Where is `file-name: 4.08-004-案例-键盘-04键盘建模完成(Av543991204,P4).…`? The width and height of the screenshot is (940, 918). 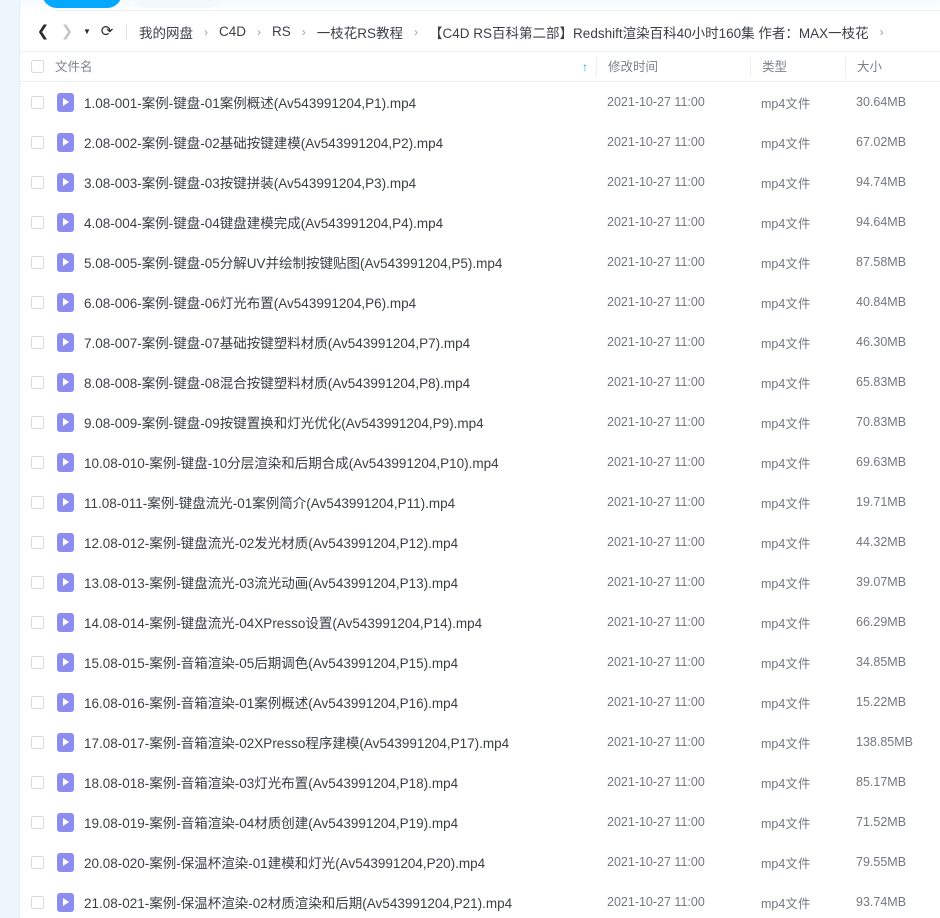
file-name: 4.08-004-案例-键盘-04键盘建模完成(Av543991204,P4).… is located at coordinates (335, 222).